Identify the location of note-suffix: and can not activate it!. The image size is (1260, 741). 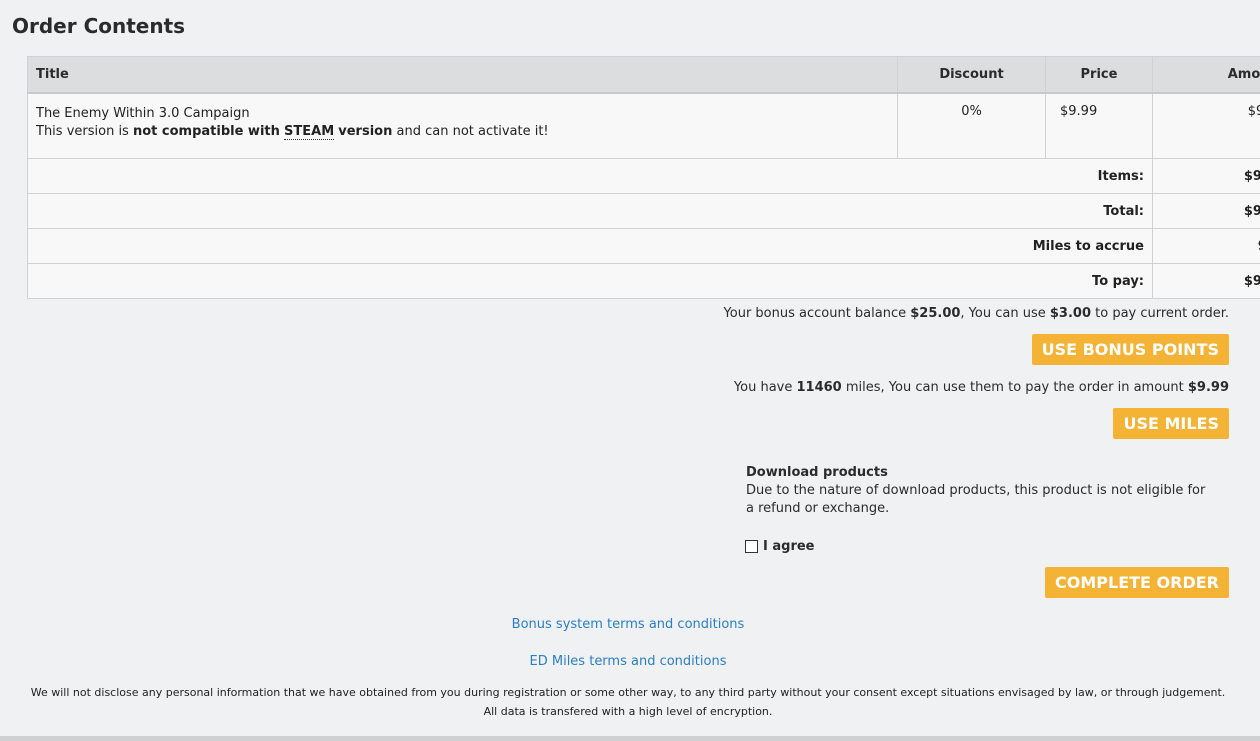
(472, 131).